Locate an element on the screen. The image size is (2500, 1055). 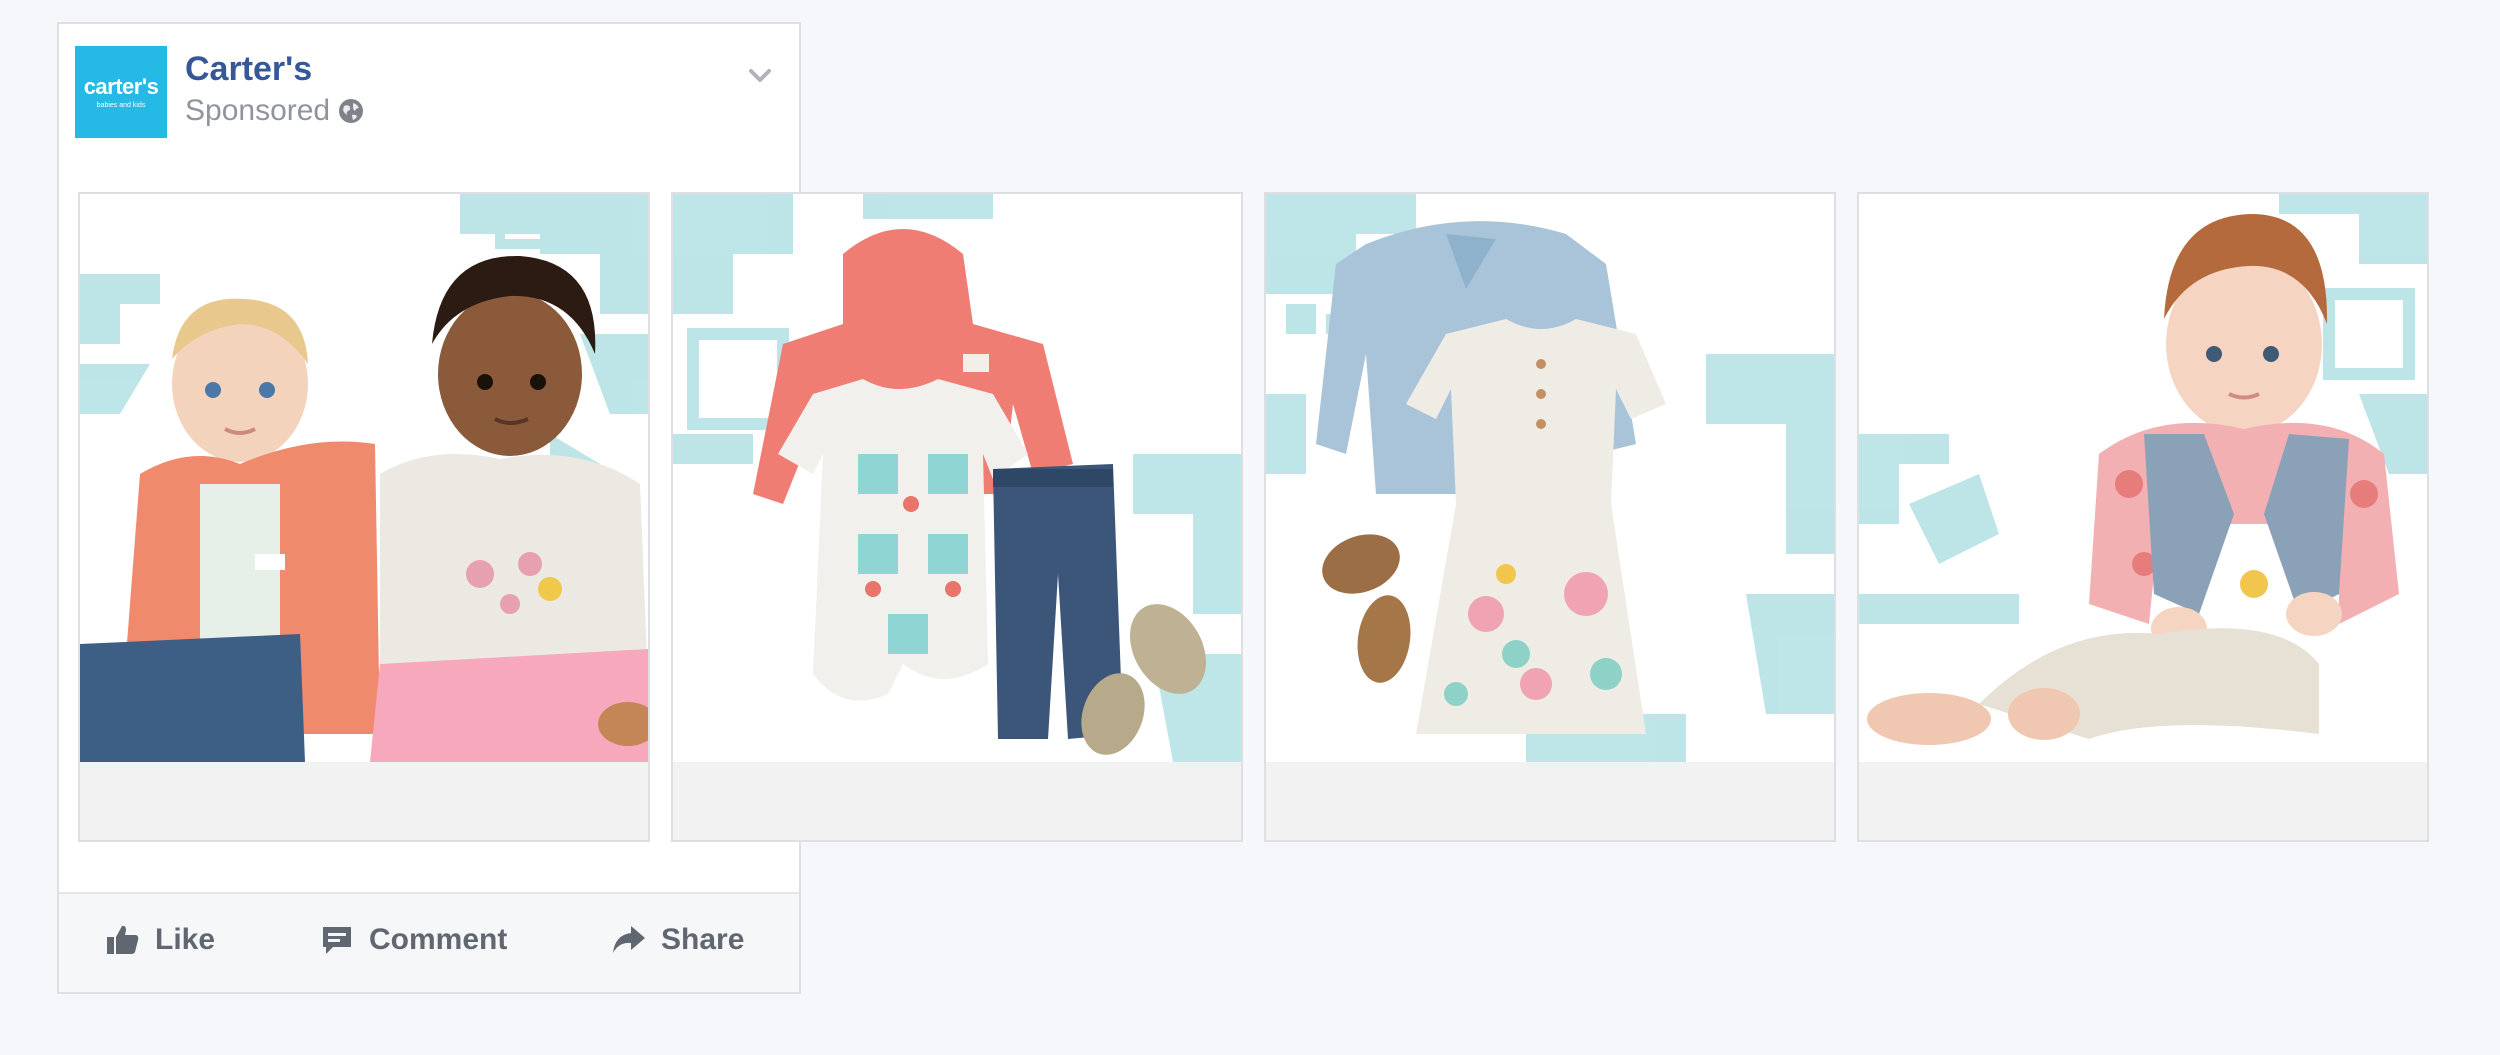
like-button: Like is located at coordinates (160, 940).